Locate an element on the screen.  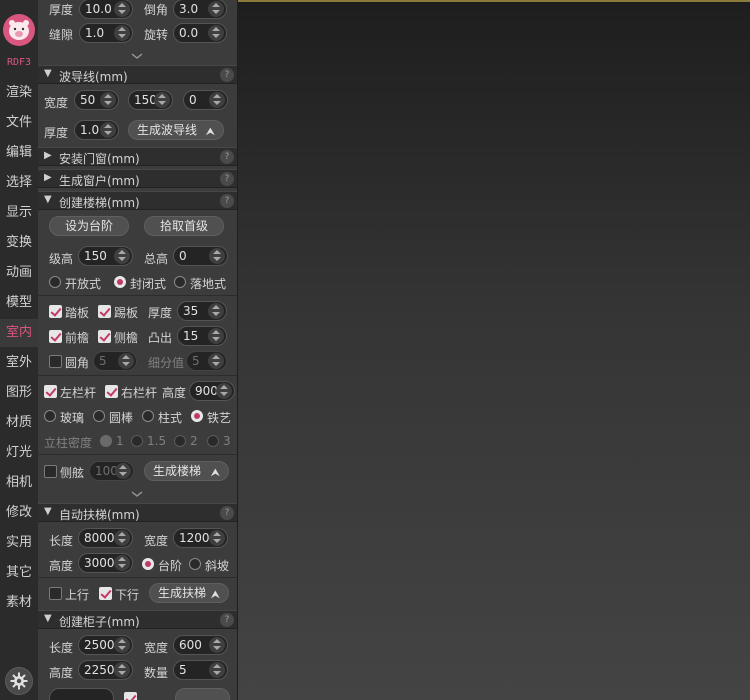
create-cabinet-button is located at coordinates (202, 694).